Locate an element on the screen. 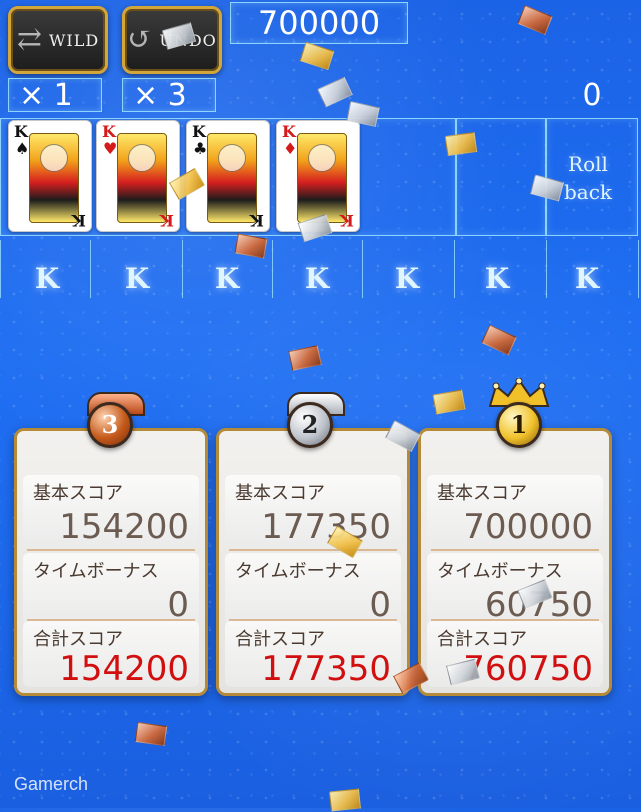 The image size is (641, 812). medal-rank: 1 is located at coordinates (519, 424).